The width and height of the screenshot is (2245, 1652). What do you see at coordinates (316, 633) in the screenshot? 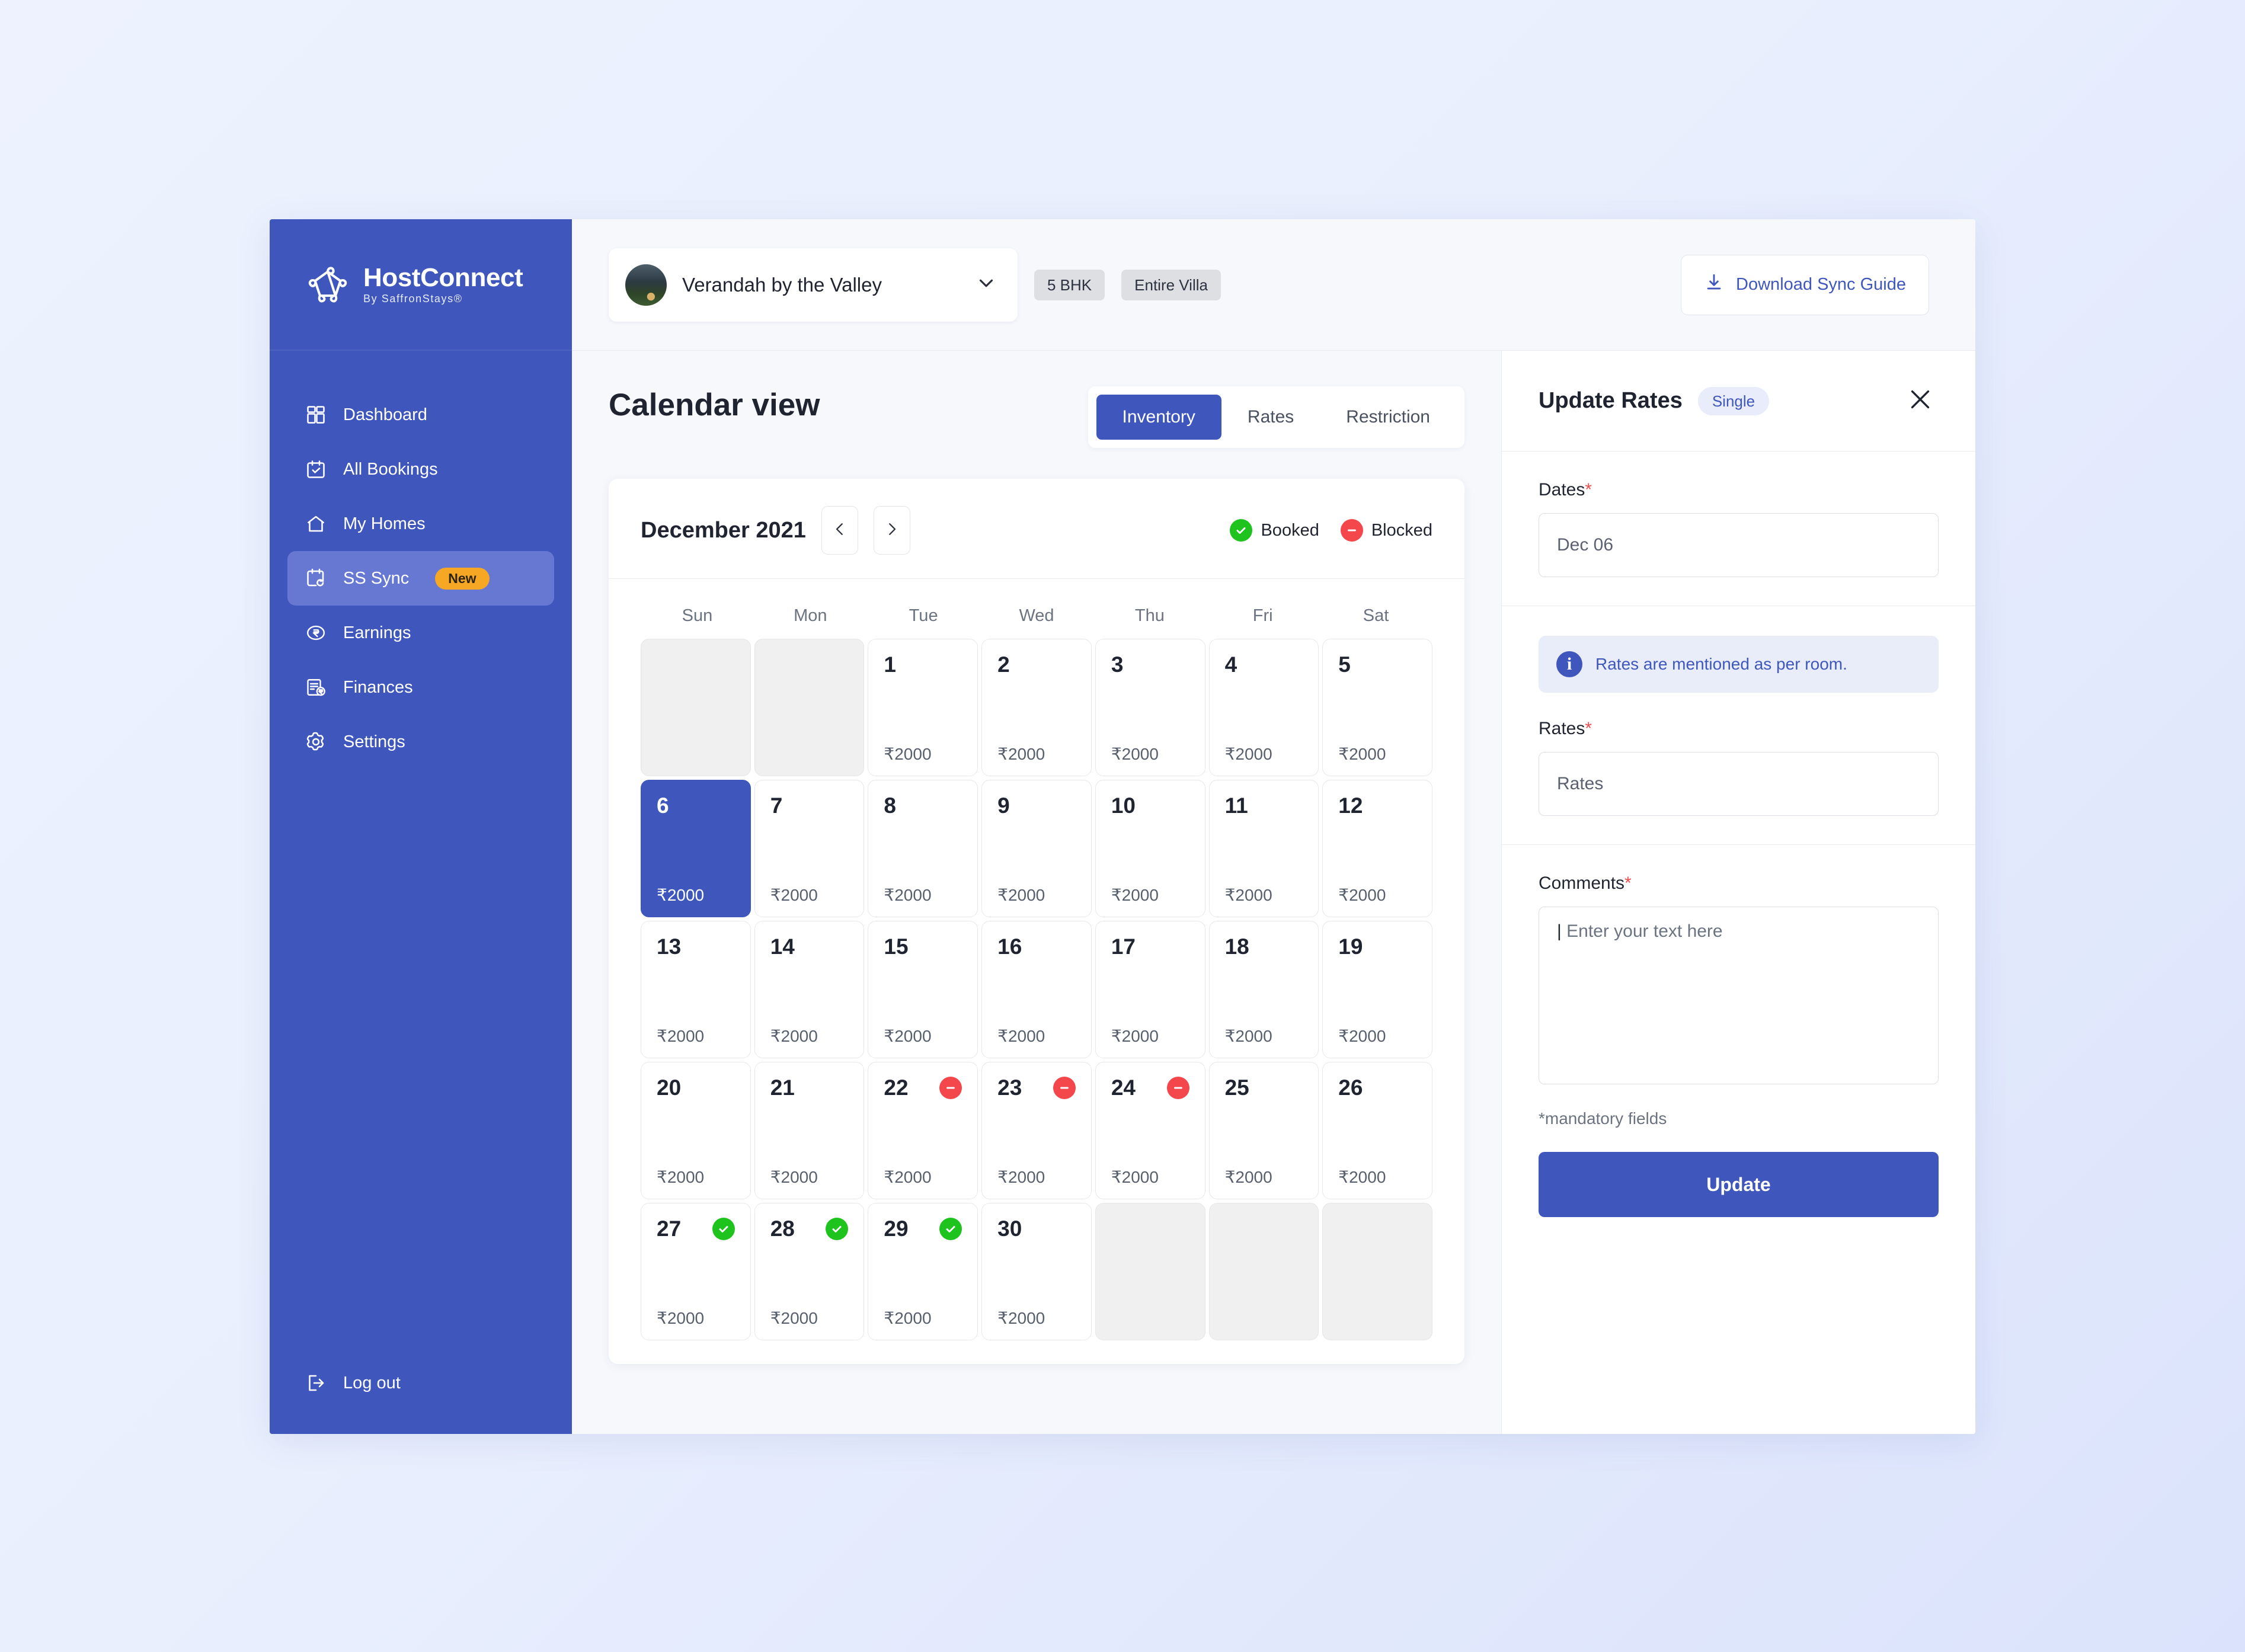
I see `rupee-circle-icon` at bounding box center [316, 633].